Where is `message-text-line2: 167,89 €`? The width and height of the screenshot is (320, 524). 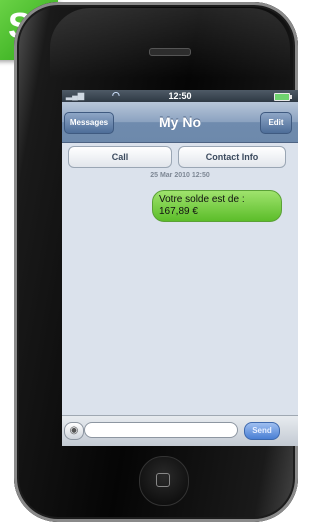
message-text-line2: 167,89 € is located at coordinates (178, 211).